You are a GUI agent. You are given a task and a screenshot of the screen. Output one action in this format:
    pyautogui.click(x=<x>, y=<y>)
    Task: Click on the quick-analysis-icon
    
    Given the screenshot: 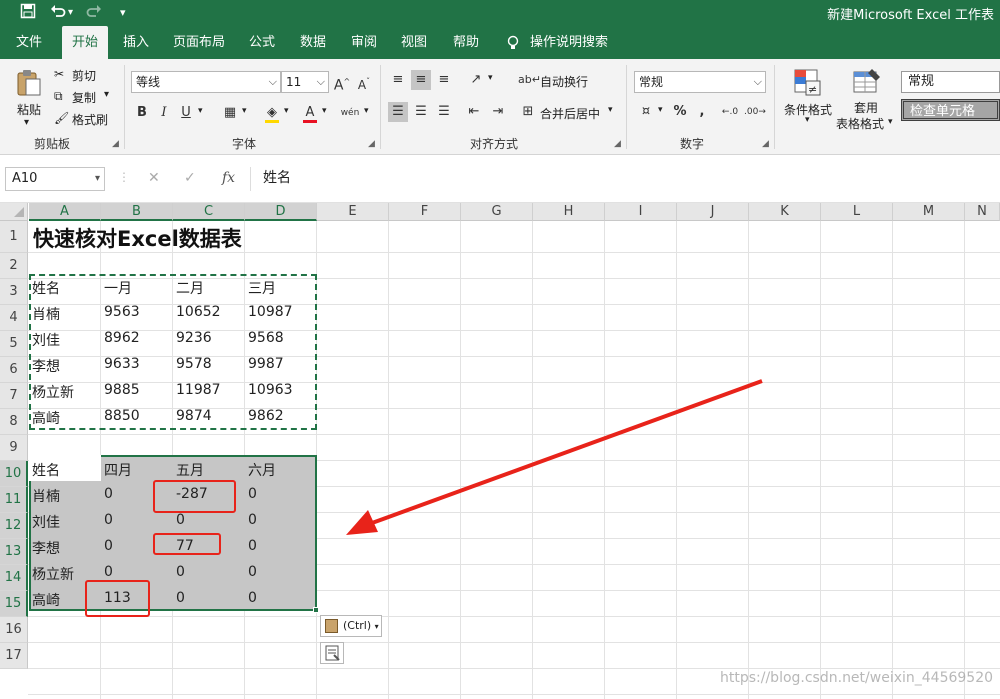 What is the action you would take?
    pyautogui.click(x=332, y=653)
    